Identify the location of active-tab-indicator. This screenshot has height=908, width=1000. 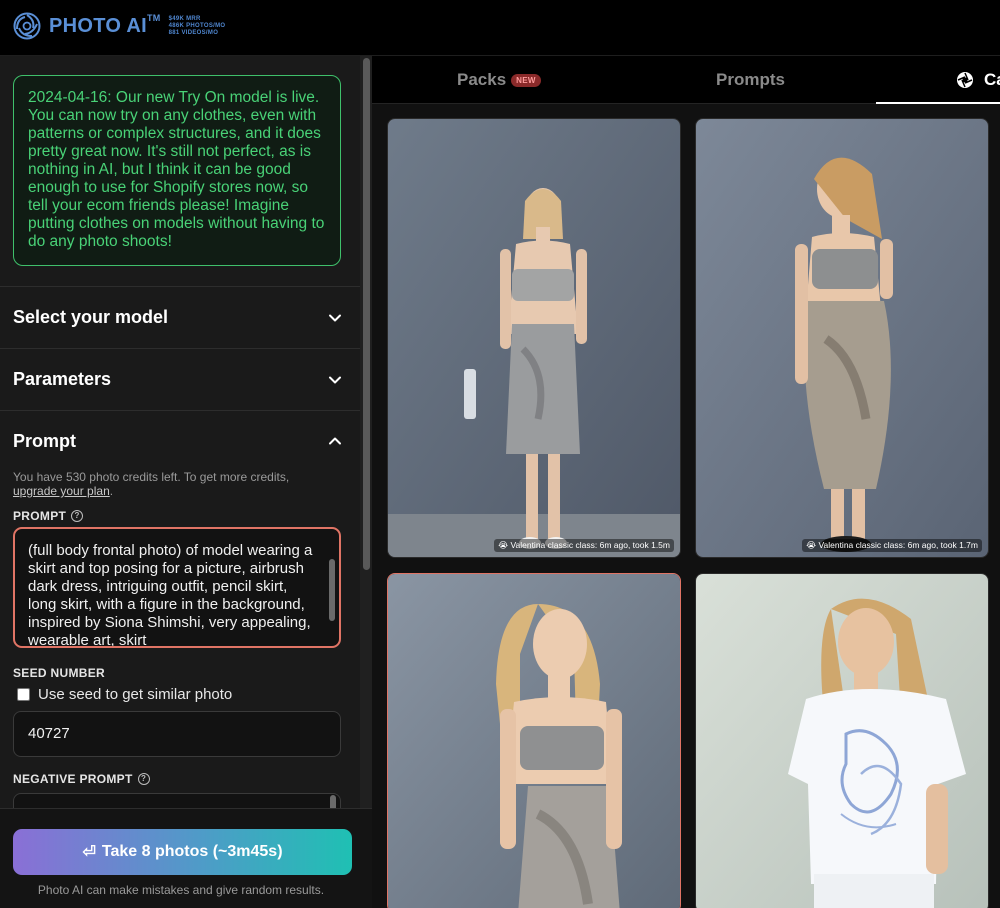
(938, 103).